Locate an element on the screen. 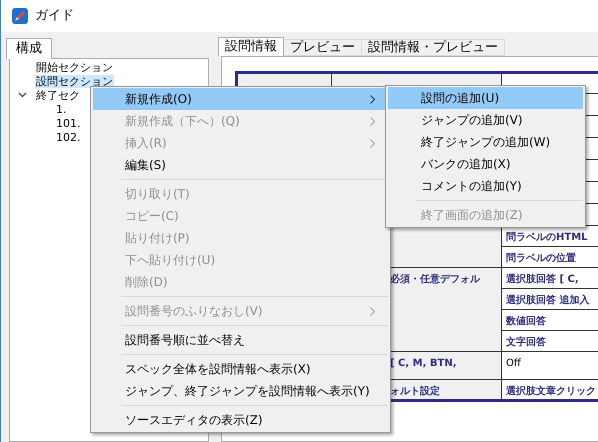  window-title: ガイド is located at coordinates (54, 16).